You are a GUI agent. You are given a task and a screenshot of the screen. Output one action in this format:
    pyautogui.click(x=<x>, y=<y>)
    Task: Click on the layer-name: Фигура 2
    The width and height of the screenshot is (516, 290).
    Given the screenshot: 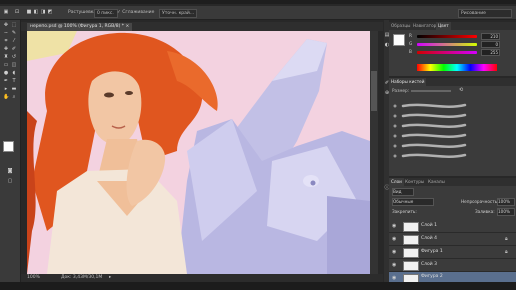 What is the action you would take?
    pyautogui.click(x=432, y=276)
    